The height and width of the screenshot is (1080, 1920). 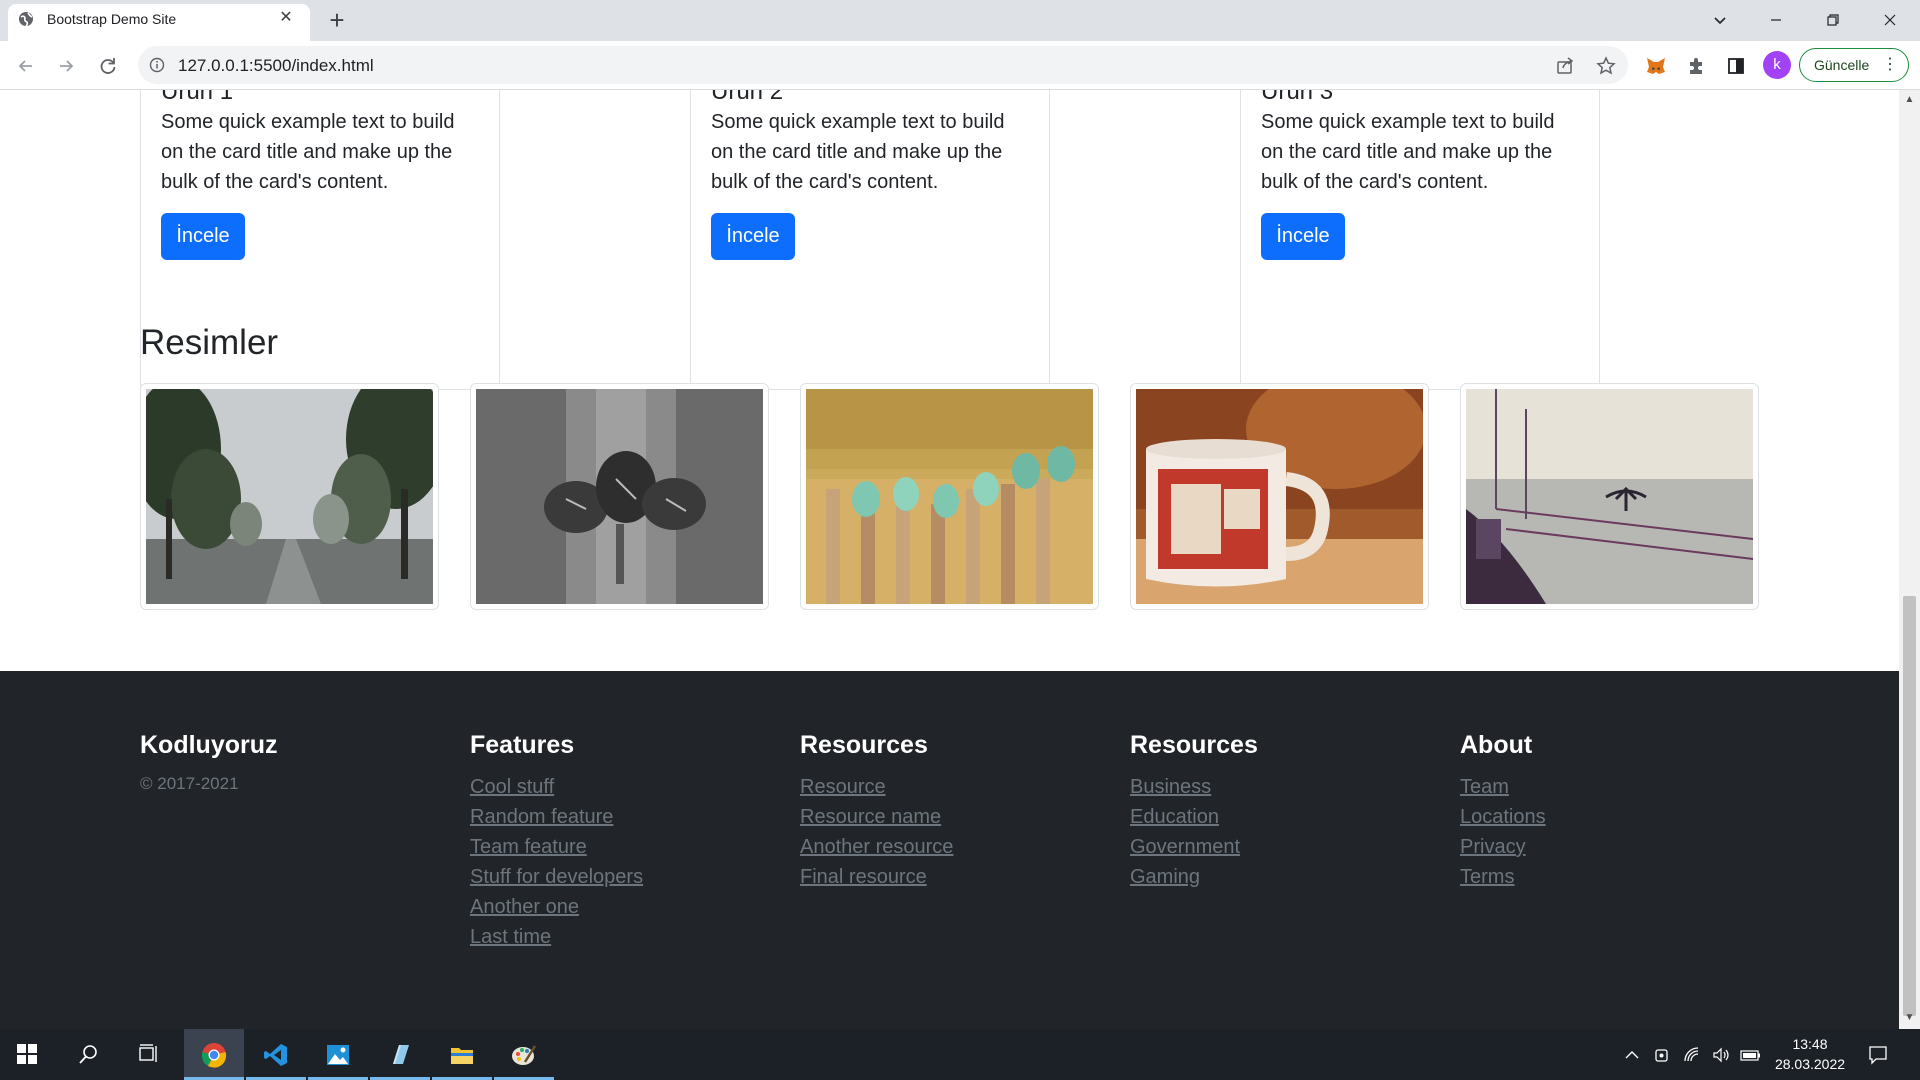 I want to click on footer-link: Business, so click(x=1185, y=787).